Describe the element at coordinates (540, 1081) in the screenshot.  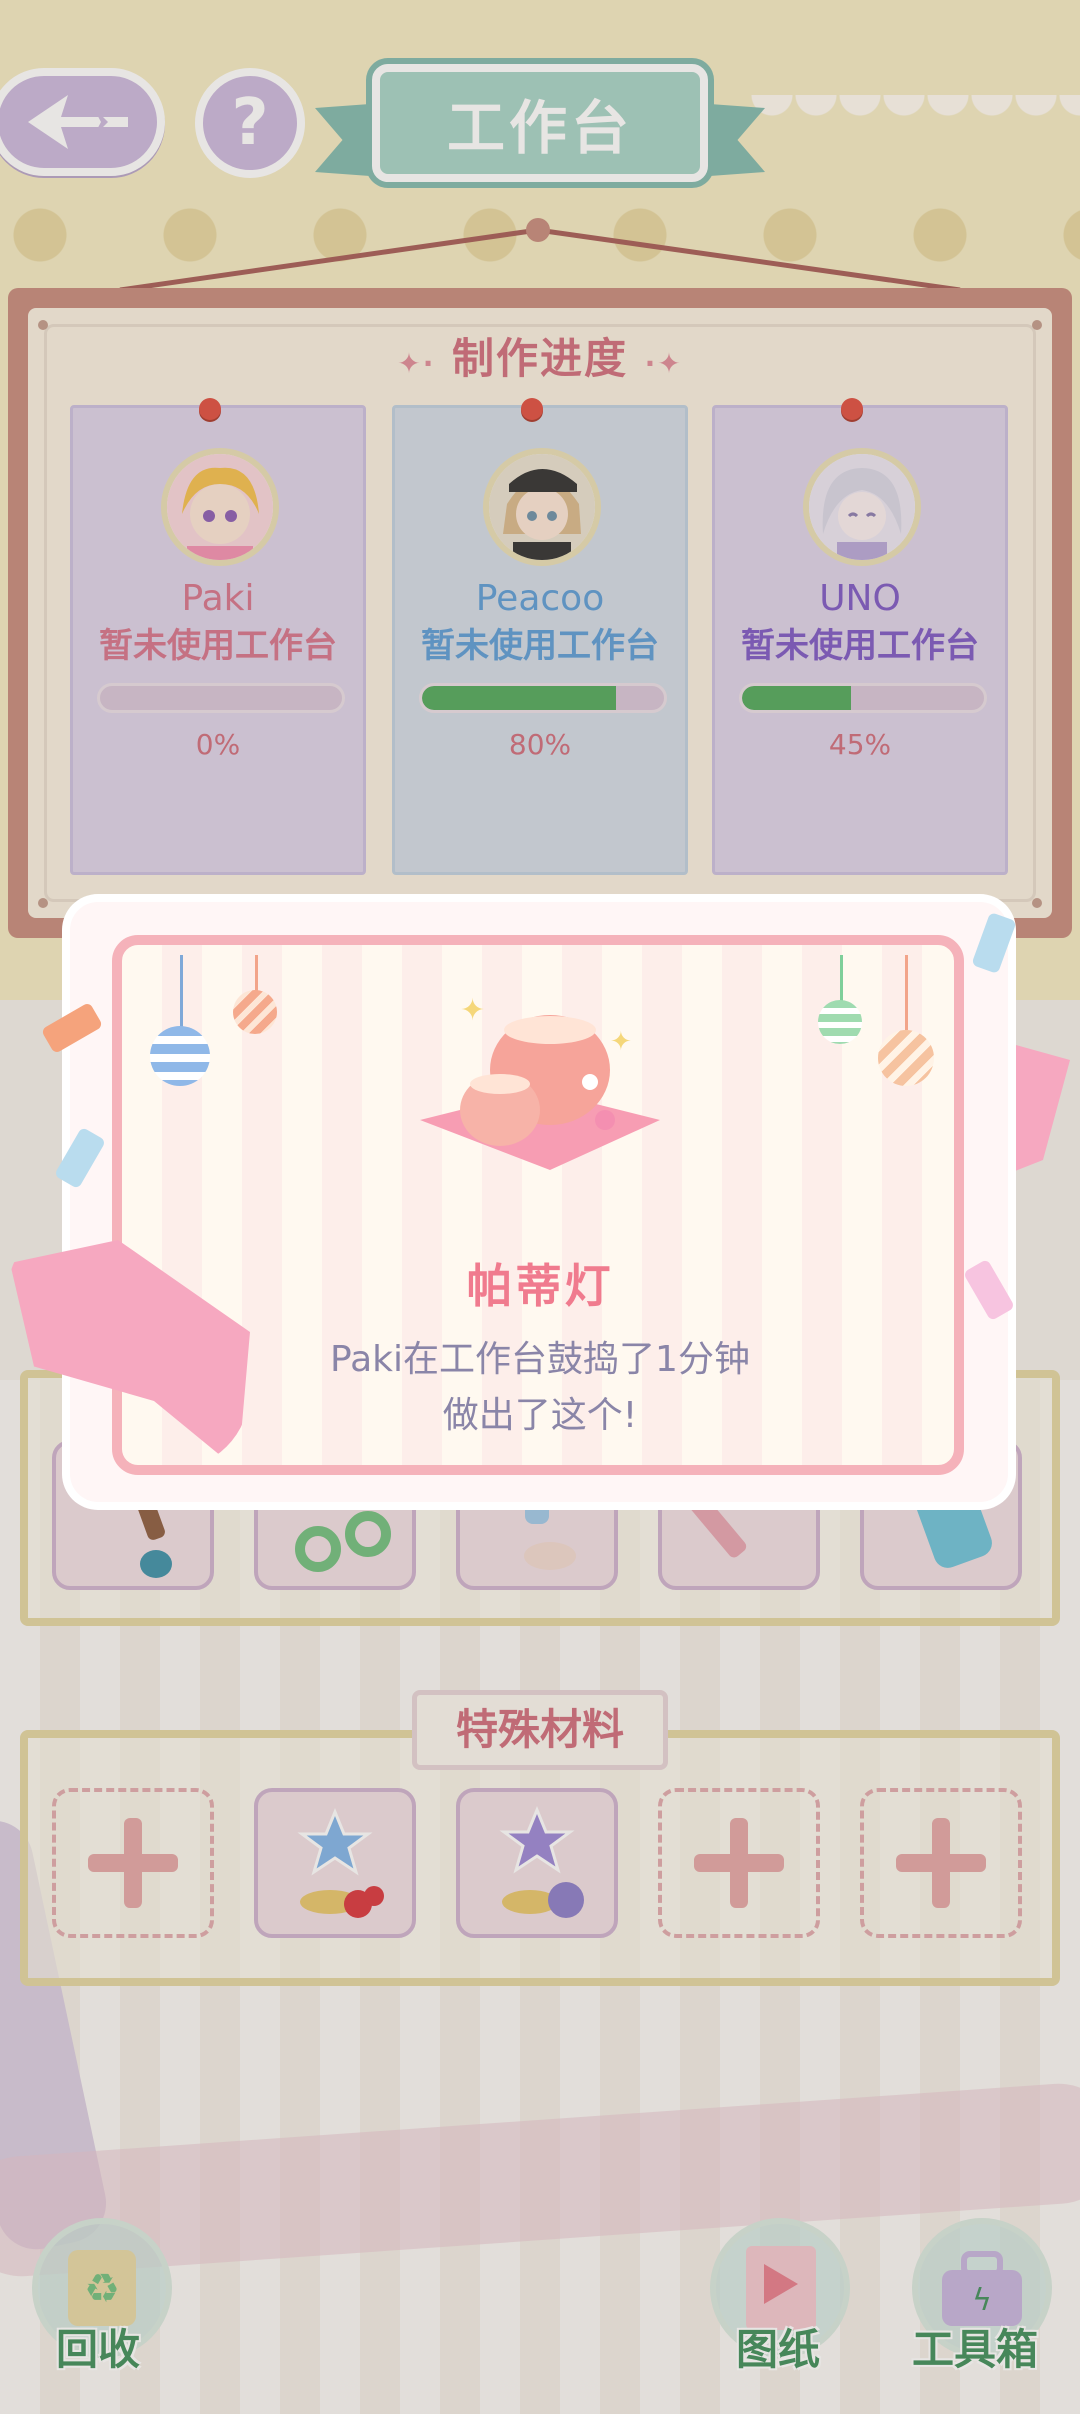
I see `party-lamp-icon: ✦ ✦` at that location.